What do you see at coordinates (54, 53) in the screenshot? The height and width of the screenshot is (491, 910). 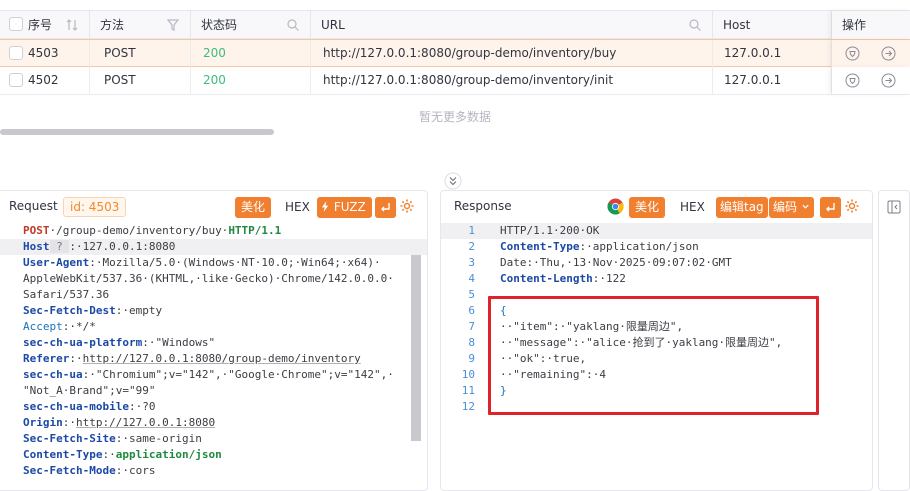 I see `cell-id: 4503` at bounding box center [54, 53].